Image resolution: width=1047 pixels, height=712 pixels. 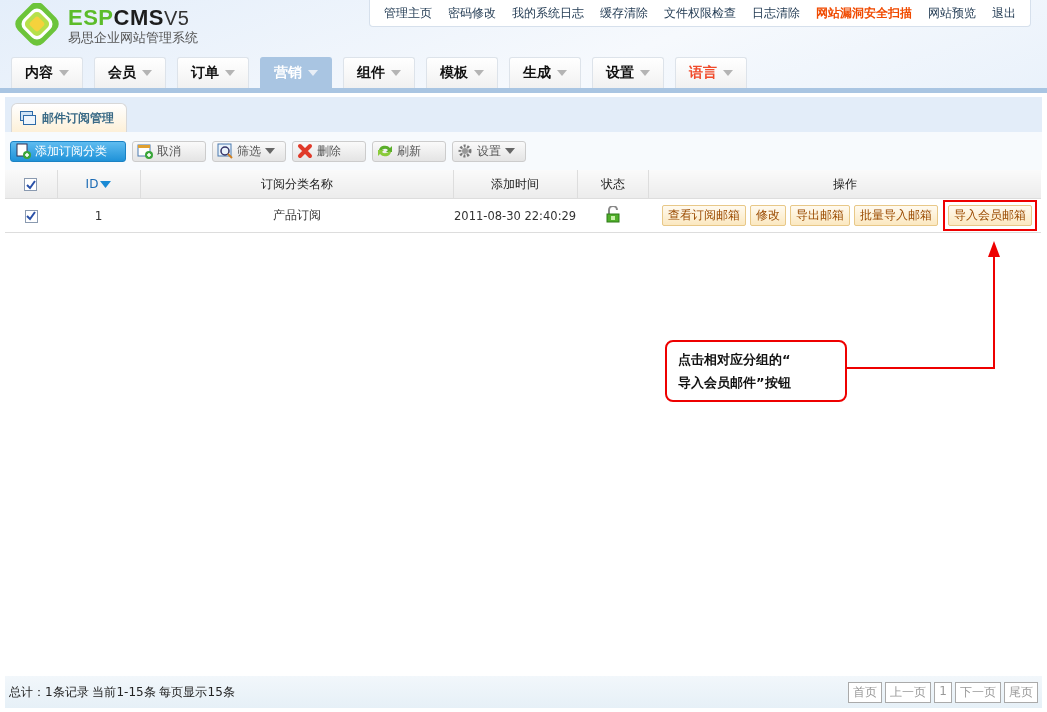 What do you see at coordinates (106, 184) in the screenshot?
I see `sort-down-icon` at bounding box center [106, 184].